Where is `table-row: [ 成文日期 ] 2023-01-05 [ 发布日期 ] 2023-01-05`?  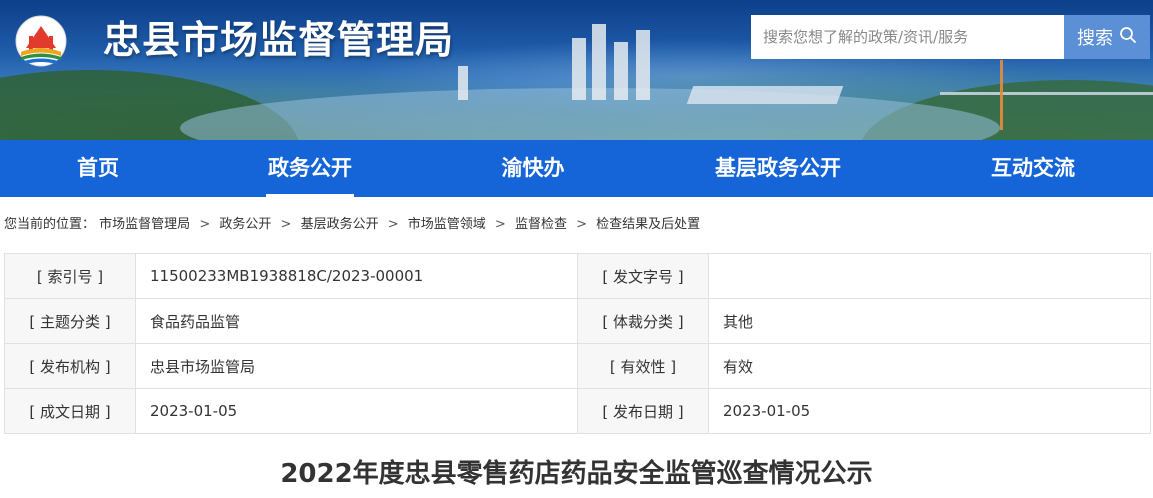
table-row: [ 成文日期 ] 2023-01-05 [ 发布日期 ] 2023-01-05 is located at coordinates (577, 411).